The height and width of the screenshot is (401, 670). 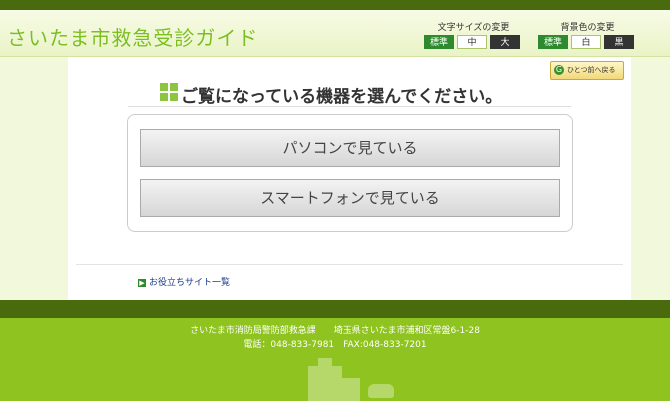 What do you see at coordinates (342, 97) in the screenshot?
I see `page-title: ご覧になっている機器を選んでください。` at bounding box center [342, 97].